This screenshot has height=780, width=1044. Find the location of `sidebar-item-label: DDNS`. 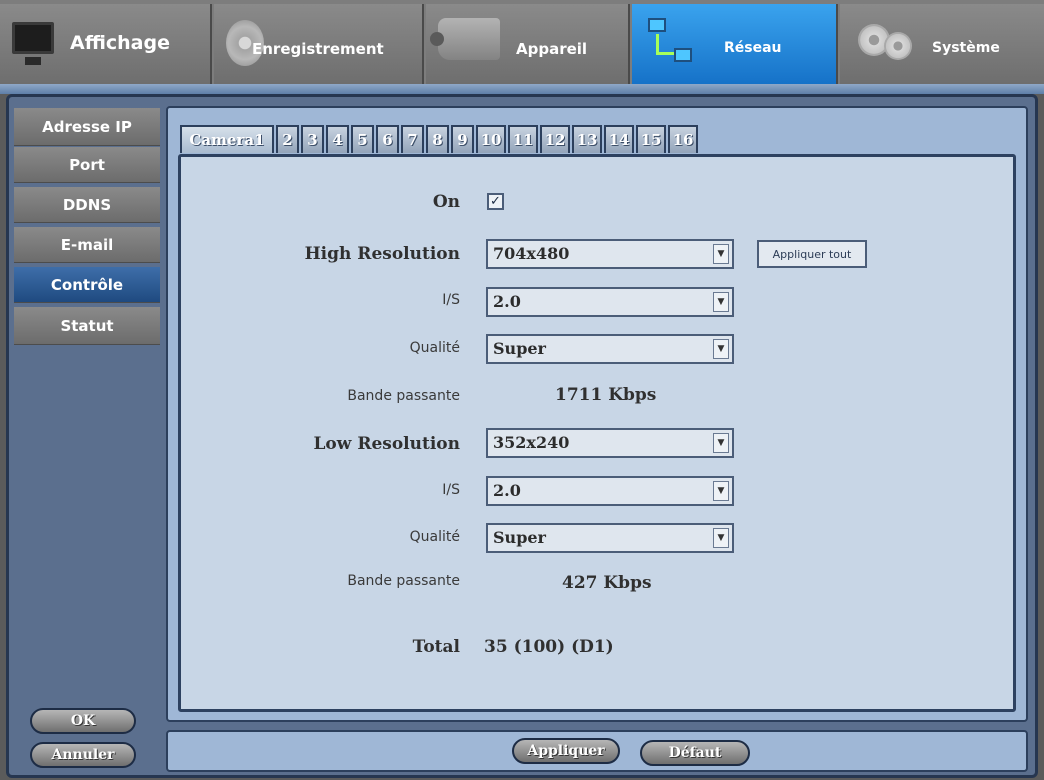

sidebar-item-label: DDNS is located at coordinates (87, 204).